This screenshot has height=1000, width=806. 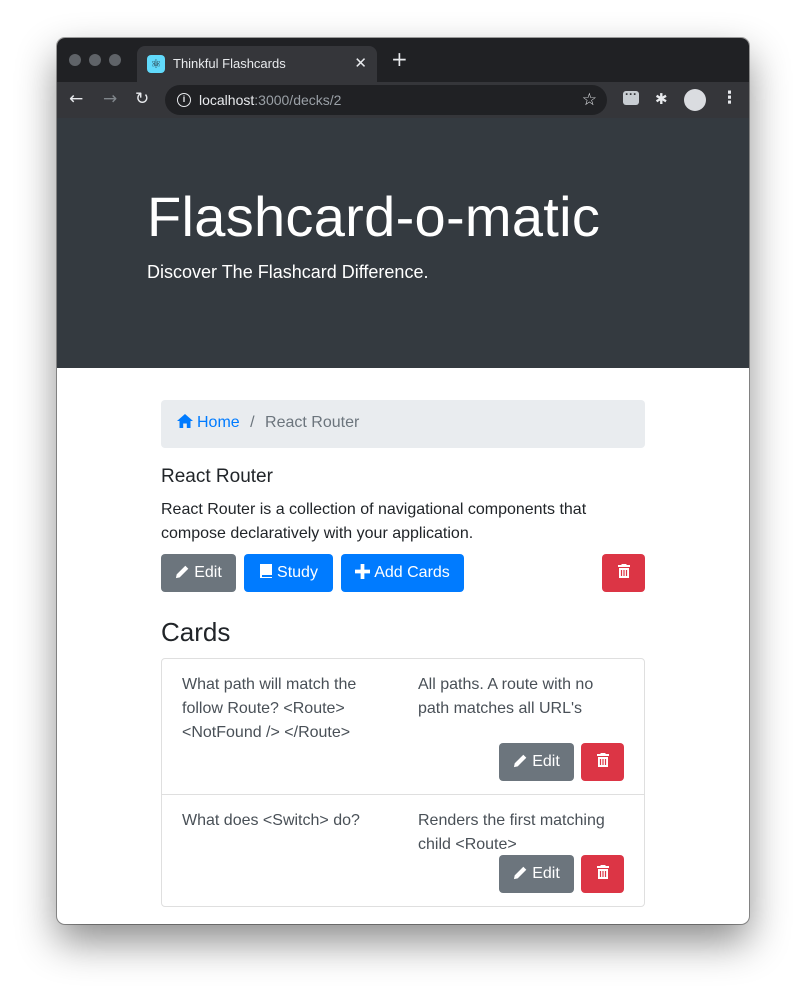 What do you see at coordinates (227, 100) in the screenshot?
I see `url-host: localhost` at bounding box center [227, 100].